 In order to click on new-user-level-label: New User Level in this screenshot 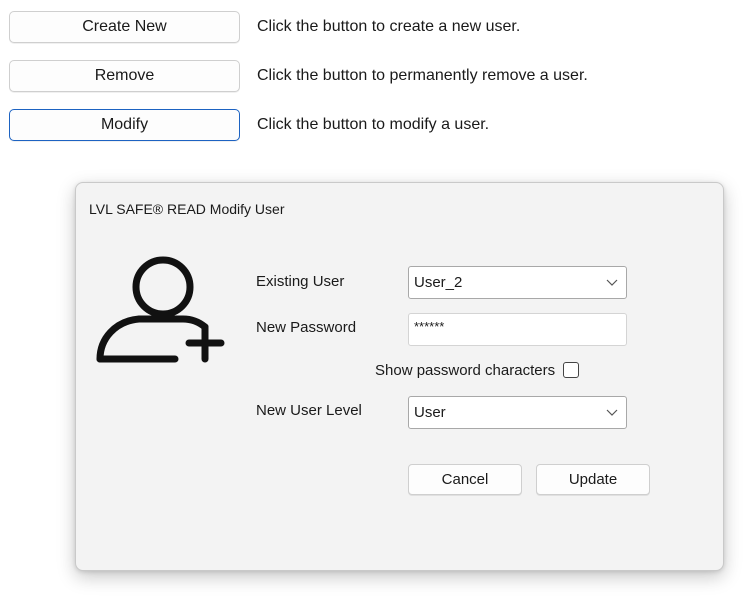, I will do `click(309, 410)`.